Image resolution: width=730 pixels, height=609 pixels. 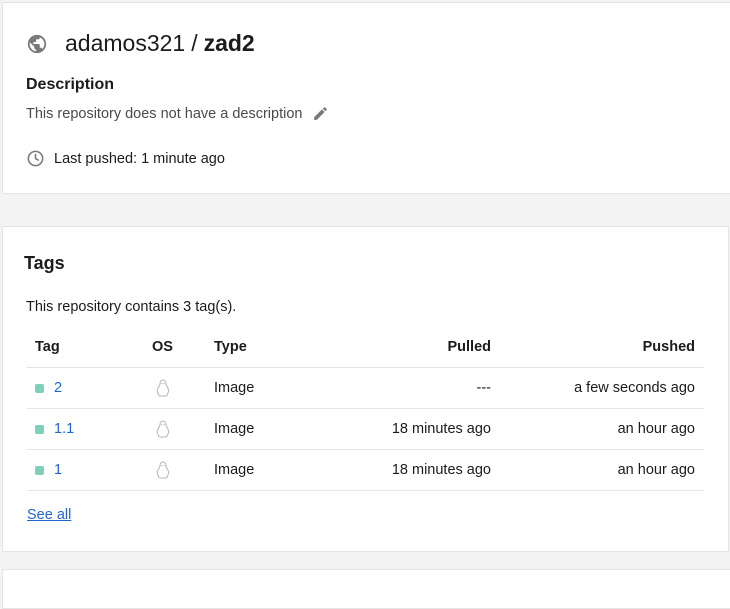 I want to click on repo-namespace: adamos321, so click(x=125, y=43).